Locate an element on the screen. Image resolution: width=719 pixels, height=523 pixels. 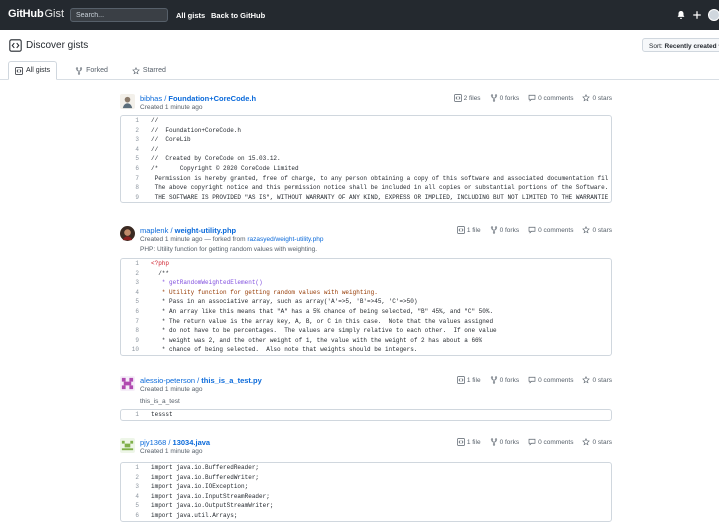
nav-back-to-github: Back to GitHub is located at coordinates (238, 15).